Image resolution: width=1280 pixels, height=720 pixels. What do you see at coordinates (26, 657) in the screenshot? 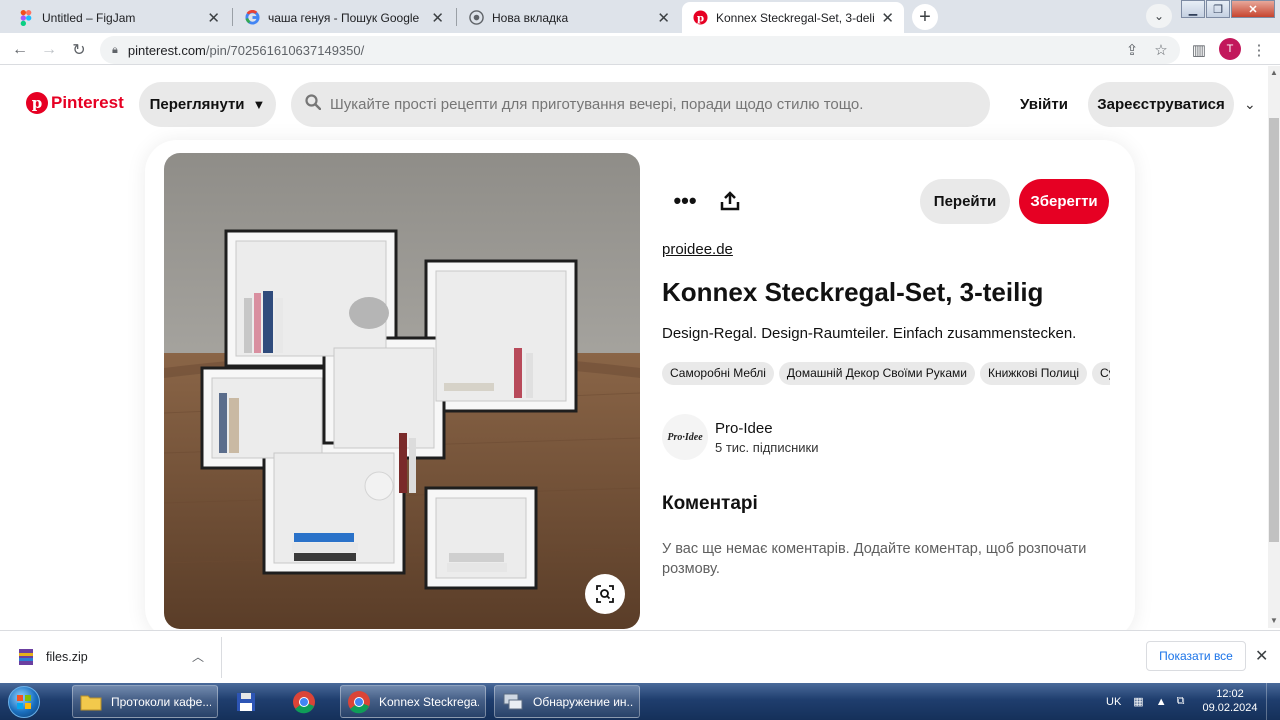
I see `zip-file-icon` at bounding box center [26, 657].